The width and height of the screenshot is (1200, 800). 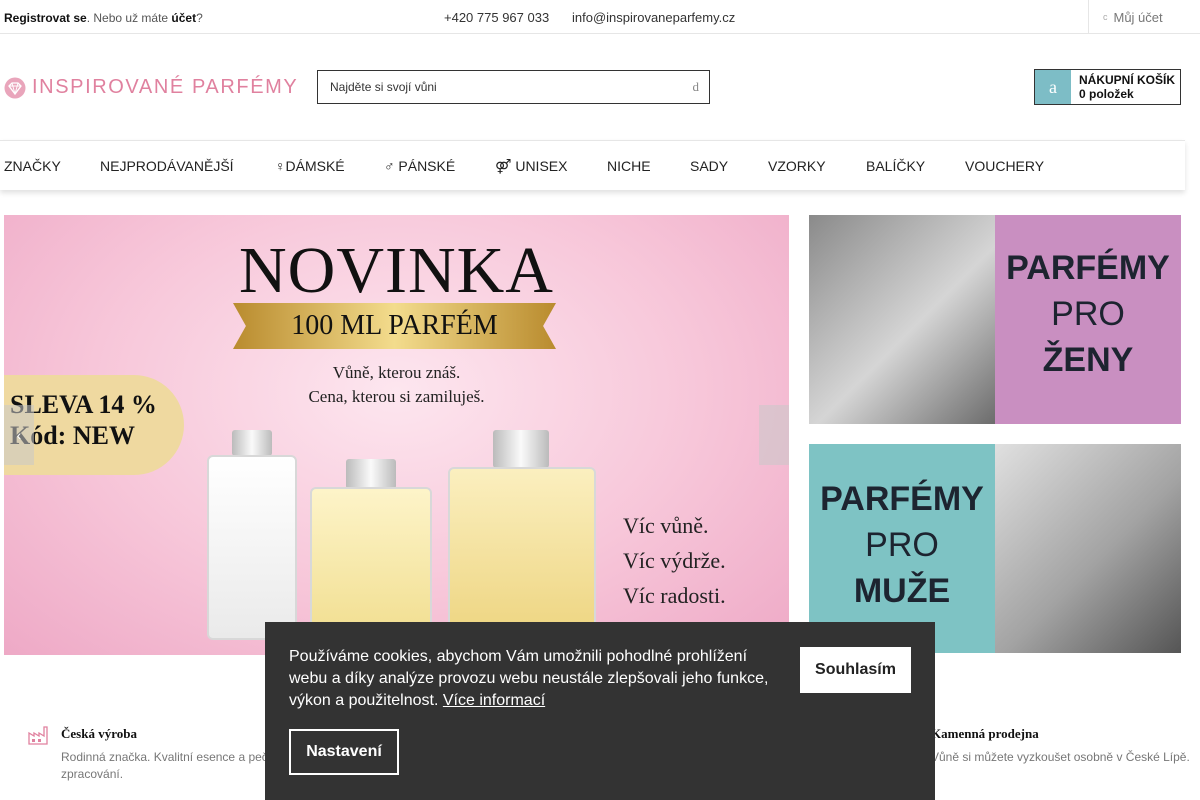 I want to click on email-link: info@inspirovaneparfemy.cz, so click(x=653, y=17).